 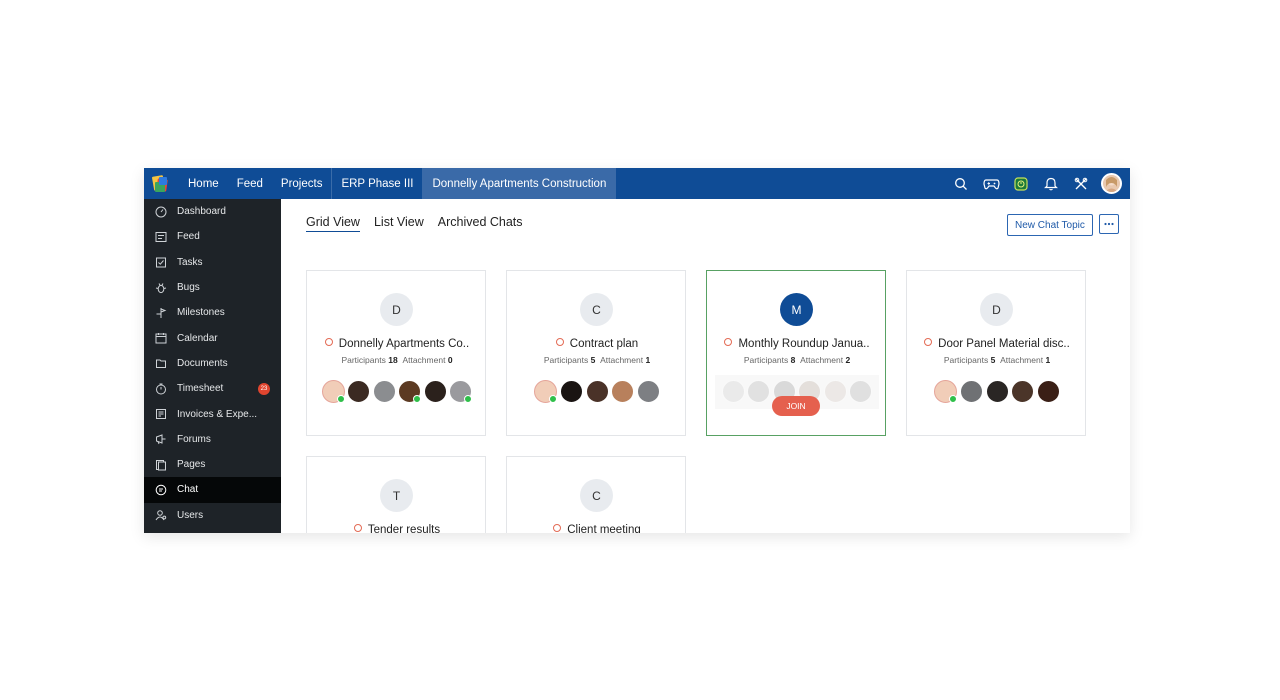 I want to click on participants-count: 8, so click(x=793, y=360).